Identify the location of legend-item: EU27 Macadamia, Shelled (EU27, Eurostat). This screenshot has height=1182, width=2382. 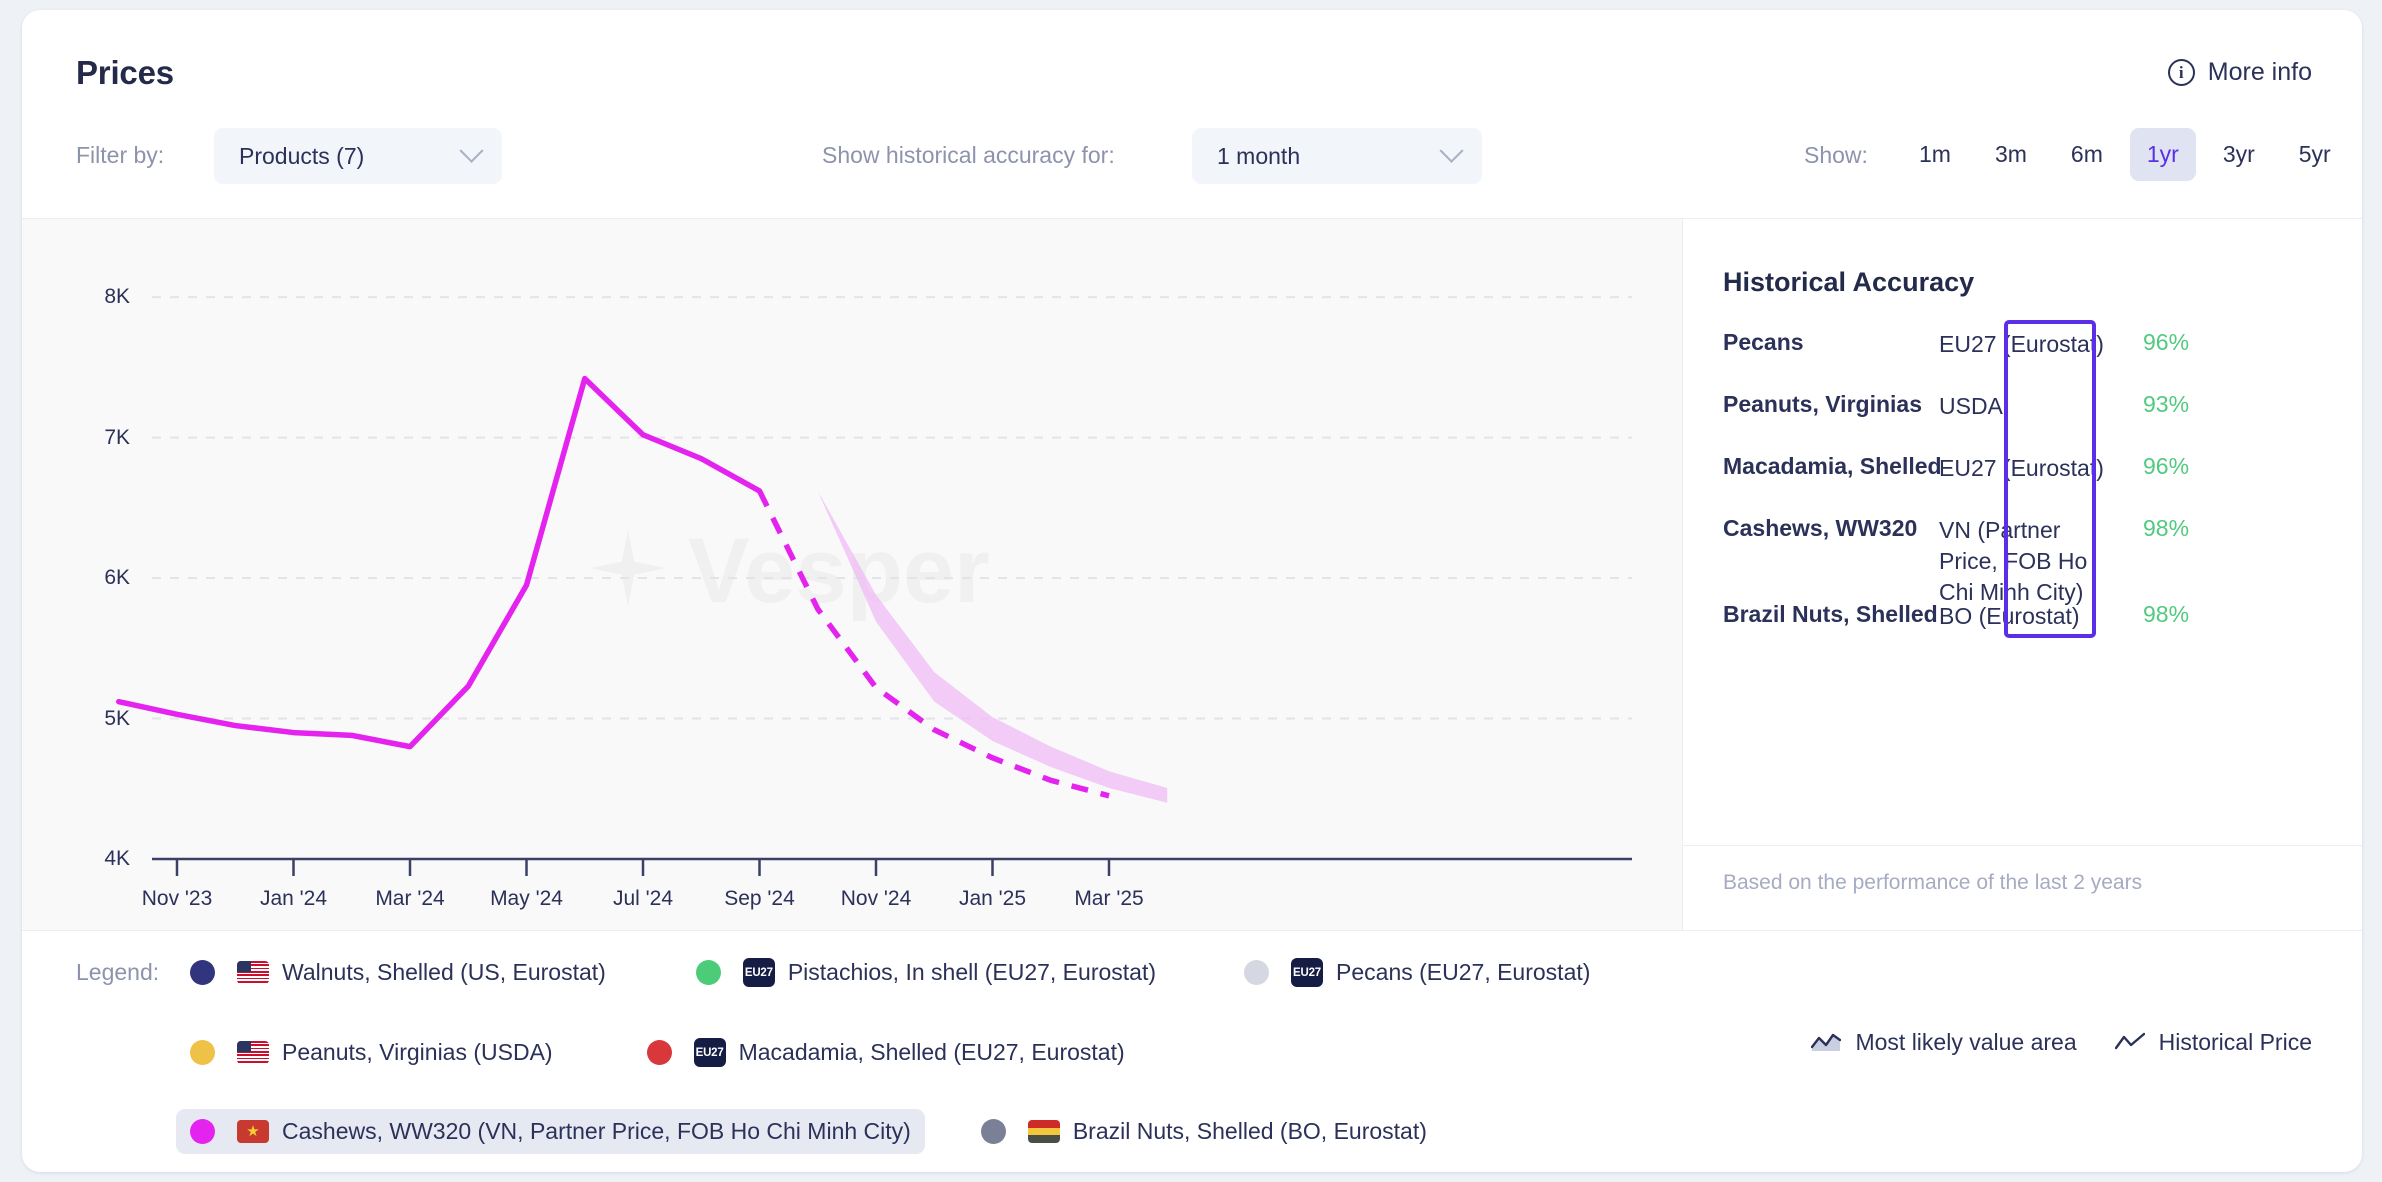
(886, 1052).